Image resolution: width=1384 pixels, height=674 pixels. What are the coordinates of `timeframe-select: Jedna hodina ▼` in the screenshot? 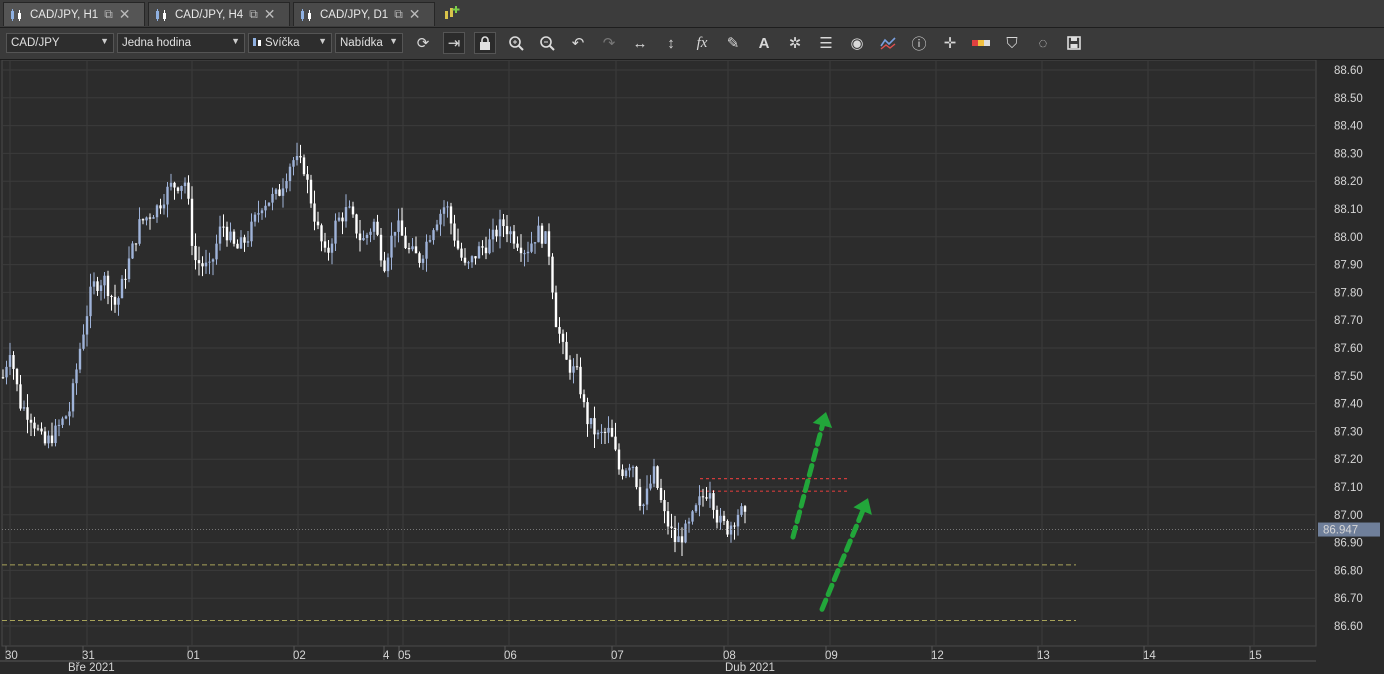 It's located at (181, 43).